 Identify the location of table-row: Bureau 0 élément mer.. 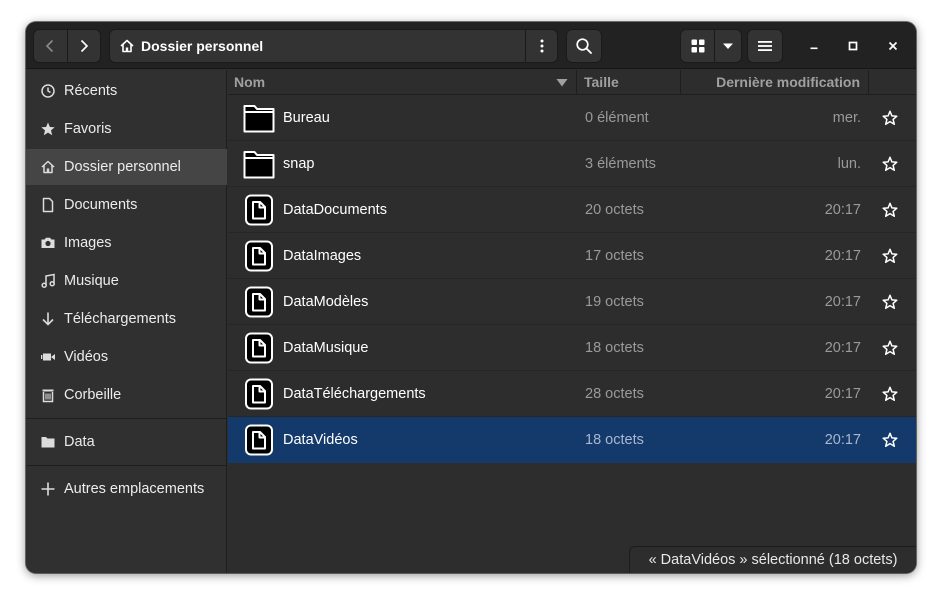
(572, 118).